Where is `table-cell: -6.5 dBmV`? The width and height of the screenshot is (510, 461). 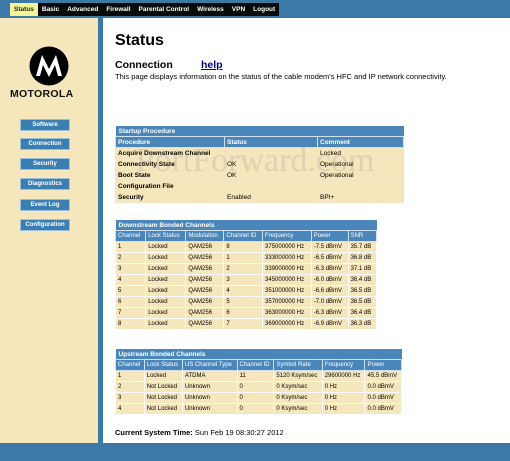
table-cell: -6.5 dBmV is located at coordinates (329, 258).